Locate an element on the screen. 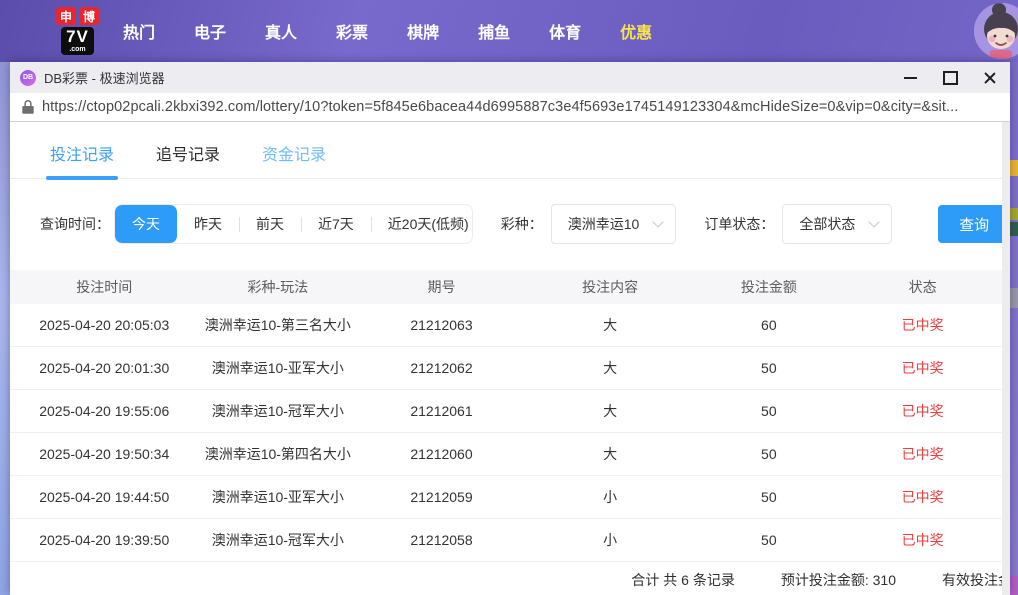  lottery-type-label: 彩种： is located at coordinates (521, 224).